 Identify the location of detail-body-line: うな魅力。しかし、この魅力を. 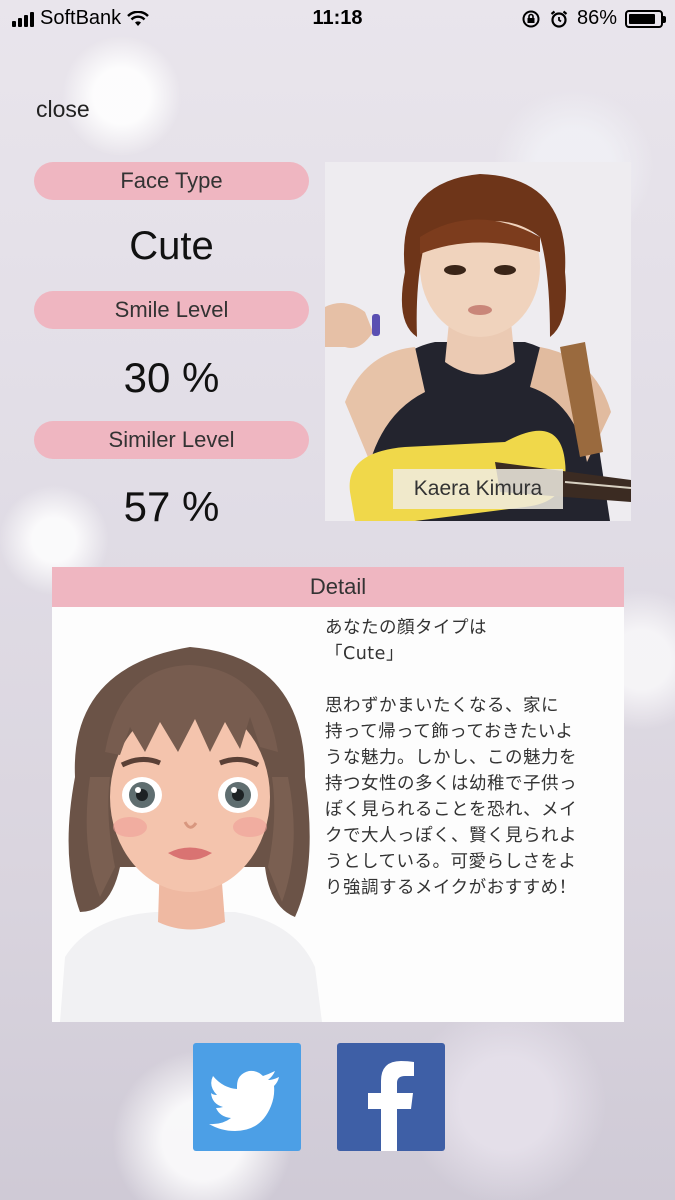
(451, 758).